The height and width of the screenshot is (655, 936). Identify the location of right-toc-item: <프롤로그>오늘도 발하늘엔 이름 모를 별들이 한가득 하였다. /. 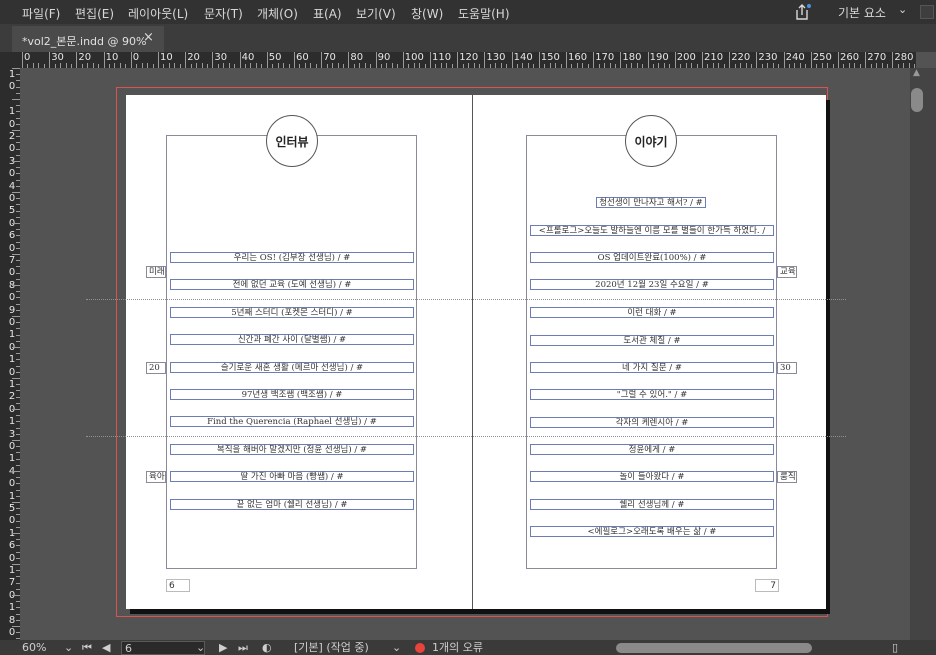
(652, 230).